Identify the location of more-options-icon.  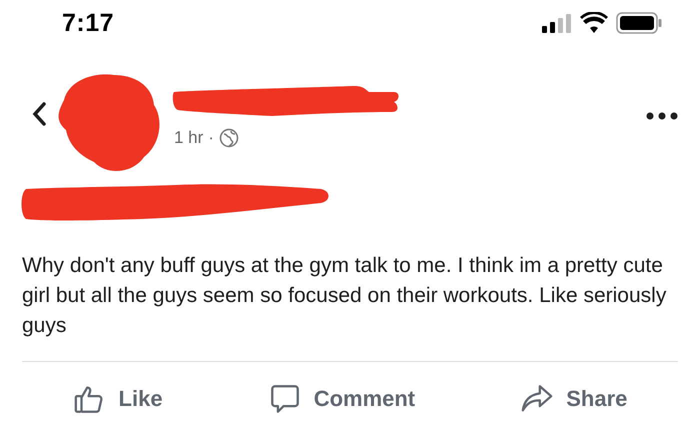
(662, 116).